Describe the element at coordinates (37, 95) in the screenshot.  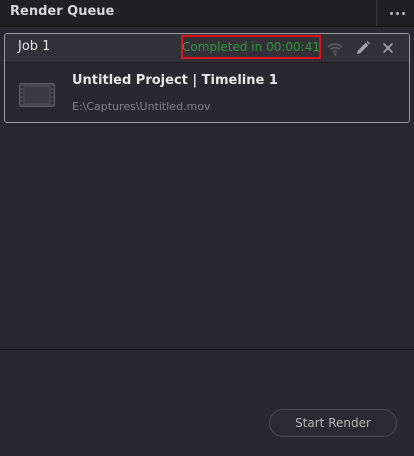
I see `film-clip-icon` at that location.